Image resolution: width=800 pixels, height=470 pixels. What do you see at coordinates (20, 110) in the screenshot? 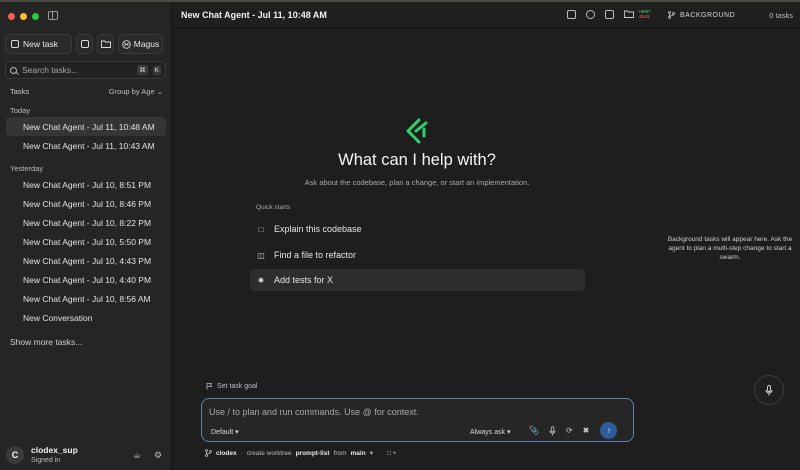
I see `section-today: Today` at bounding box center [20, 110].